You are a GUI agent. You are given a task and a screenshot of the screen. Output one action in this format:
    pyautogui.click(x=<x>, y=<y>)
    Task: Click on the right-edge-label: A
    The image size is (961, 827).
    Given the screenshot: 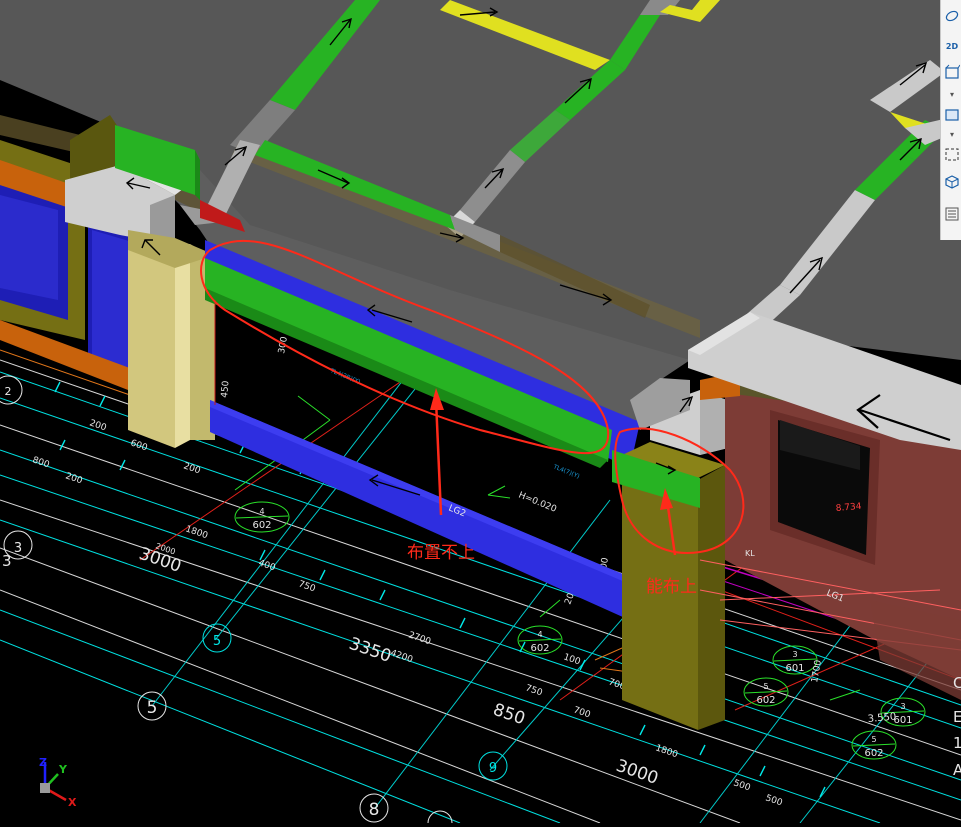 What is the action you would take?
    pyautogui.click(x=957, y=770)
    